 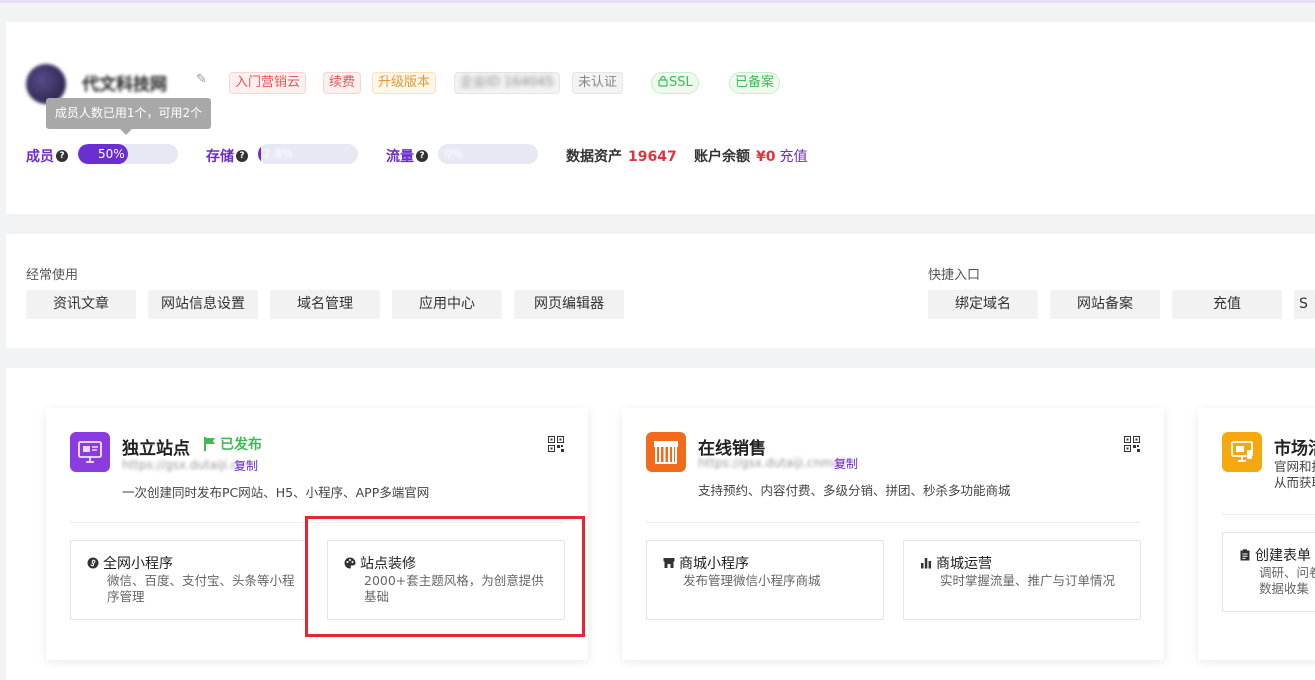 What do you see at coordinates (81, 304) in the screenshot?
I see `frequent-item-articles: 资讯文章` at bounding box center [81, 304].